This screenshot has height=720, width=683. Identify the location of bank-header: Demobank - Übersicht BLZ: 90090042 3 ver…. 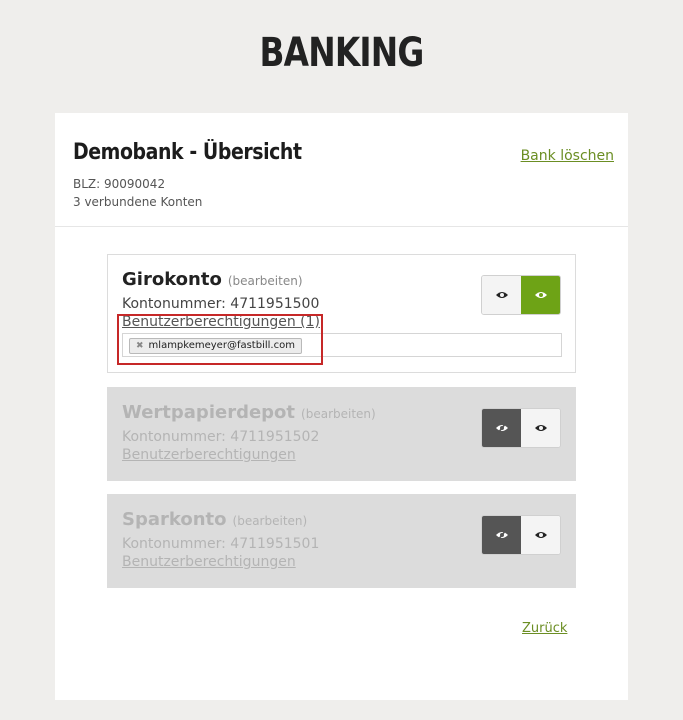
(341, 170).